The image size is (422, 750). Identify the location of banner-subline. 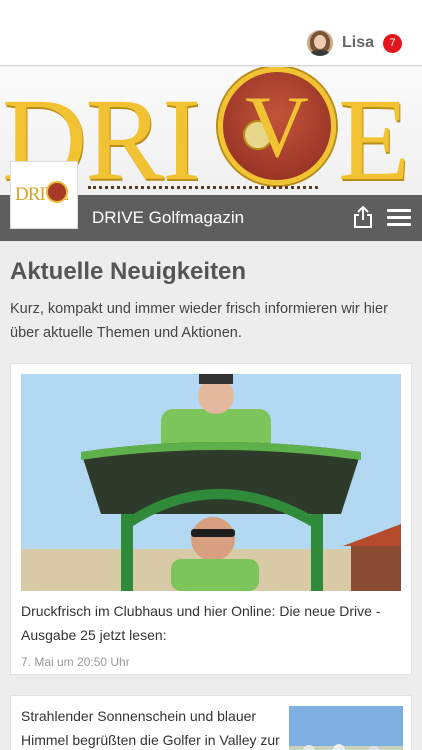
(203, 190).